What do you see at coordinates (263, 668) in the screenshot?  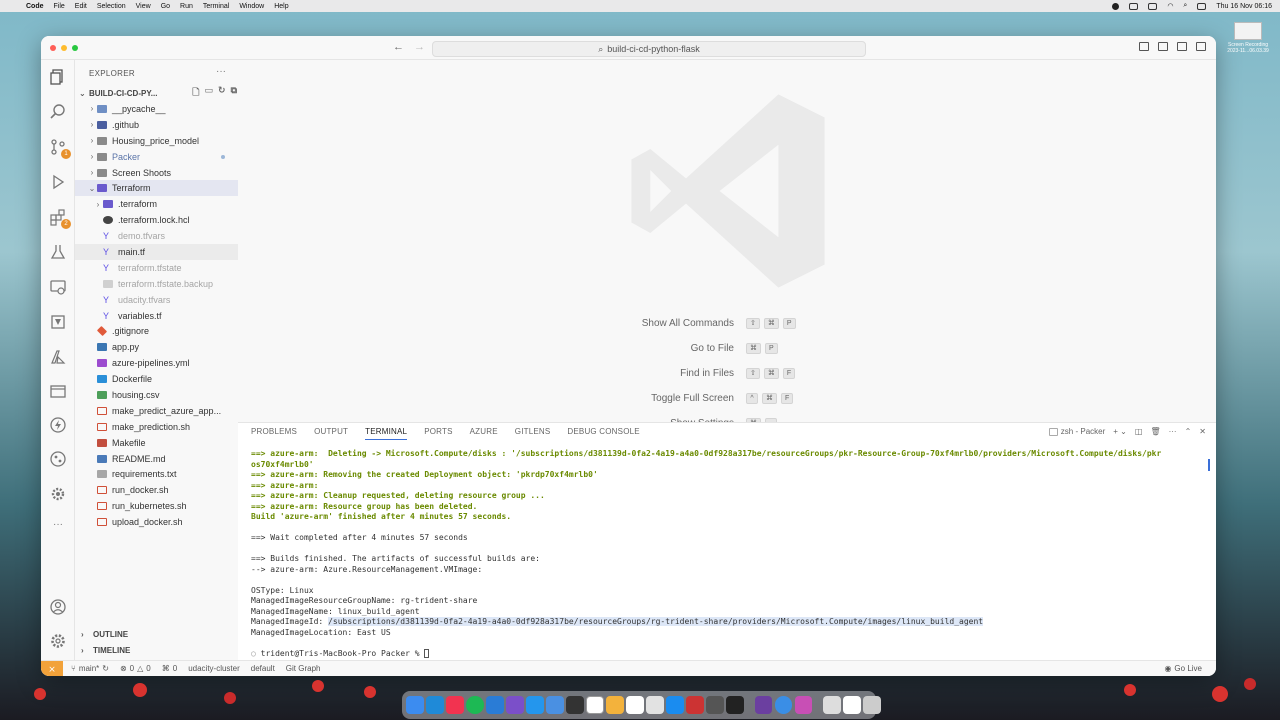 I see `status-namespace: default` at bounding box center [263, 668].